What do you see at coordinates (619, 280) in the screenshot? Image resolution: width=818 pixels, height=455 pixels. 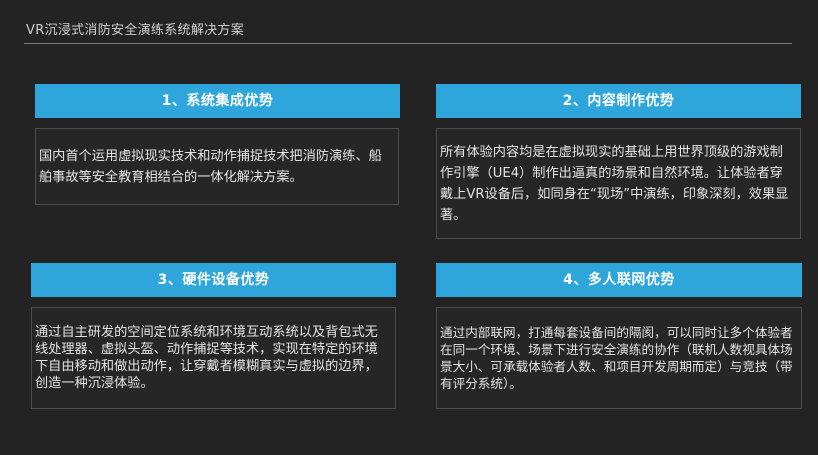 I see `section-4-heading: 4、多人联网优势` at bounding box center [619, 280].